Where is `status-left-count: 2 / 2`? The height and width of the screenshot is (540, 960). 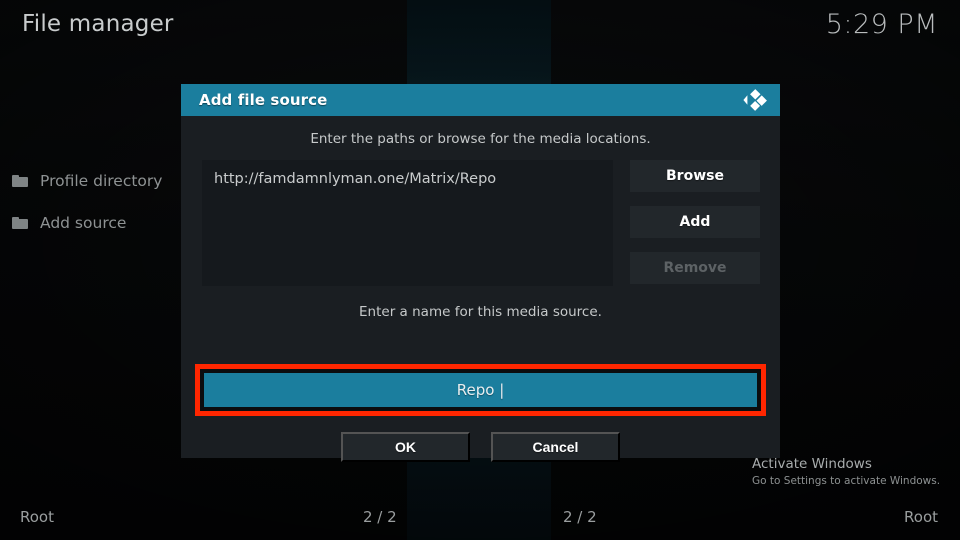
status-left-count: 2 / 2 is located at coordinates (380, 517).